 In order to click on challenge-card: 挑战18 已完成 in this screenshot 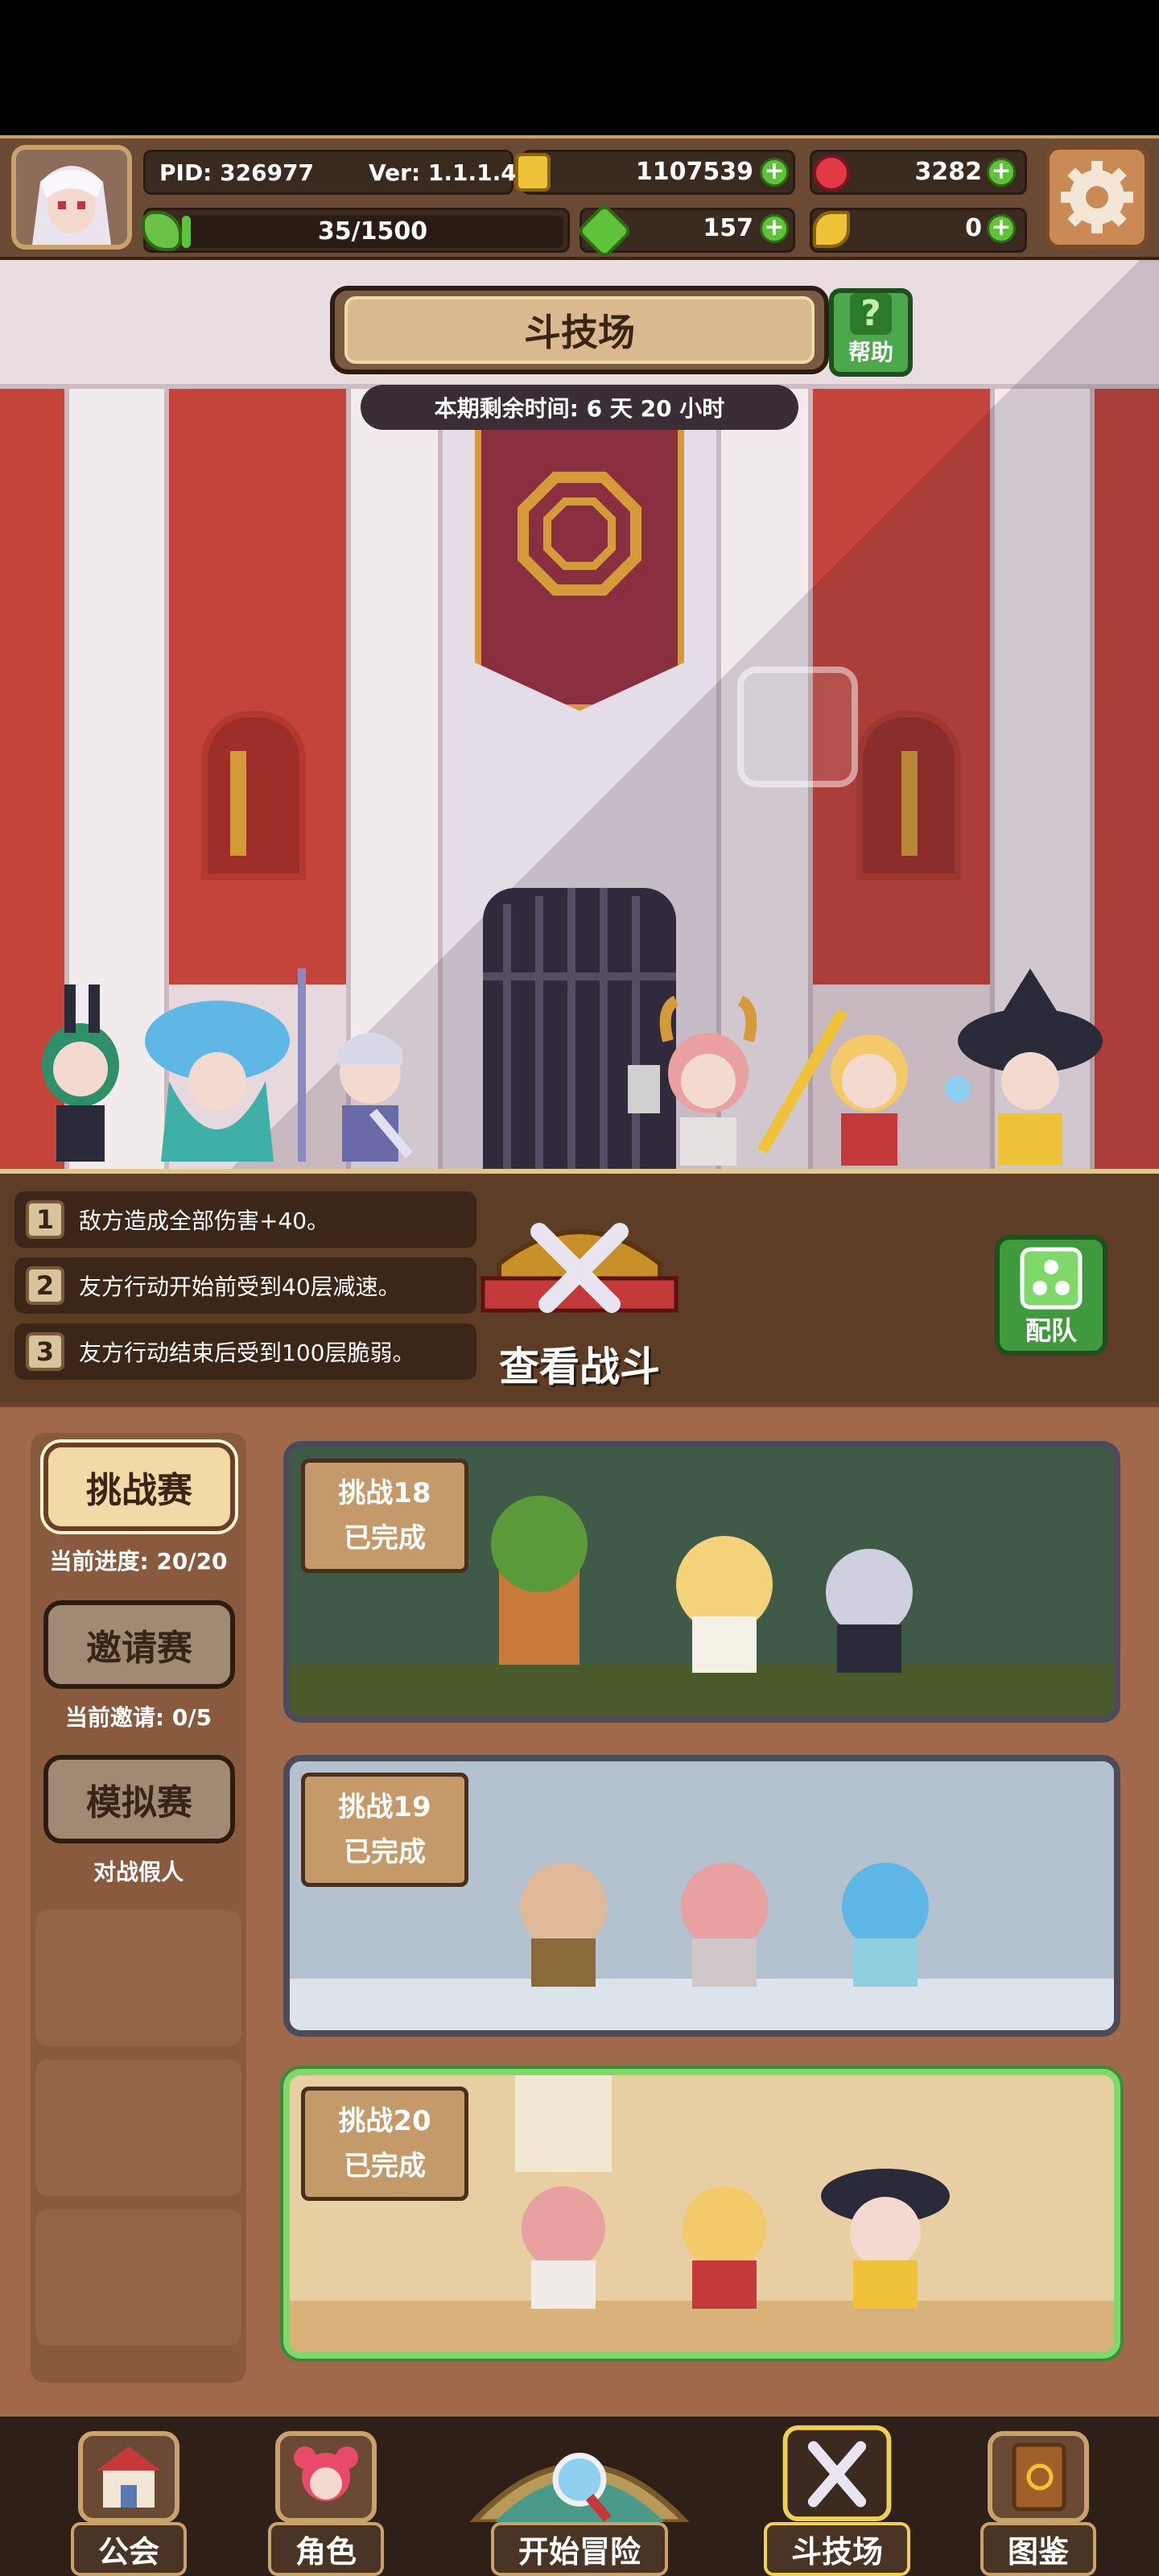, I will do `click(701, 1582)`.